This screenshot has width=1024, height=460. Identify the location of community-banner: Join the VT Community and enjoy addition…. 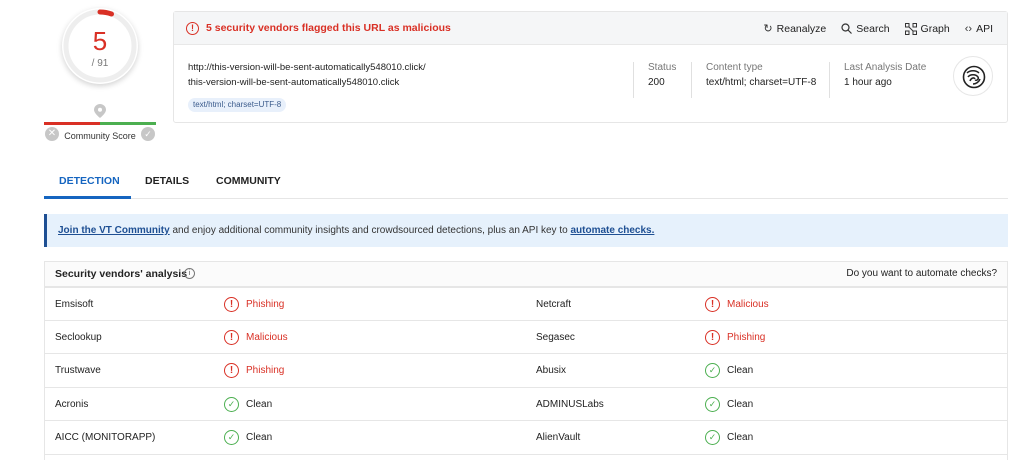
(526, 230).